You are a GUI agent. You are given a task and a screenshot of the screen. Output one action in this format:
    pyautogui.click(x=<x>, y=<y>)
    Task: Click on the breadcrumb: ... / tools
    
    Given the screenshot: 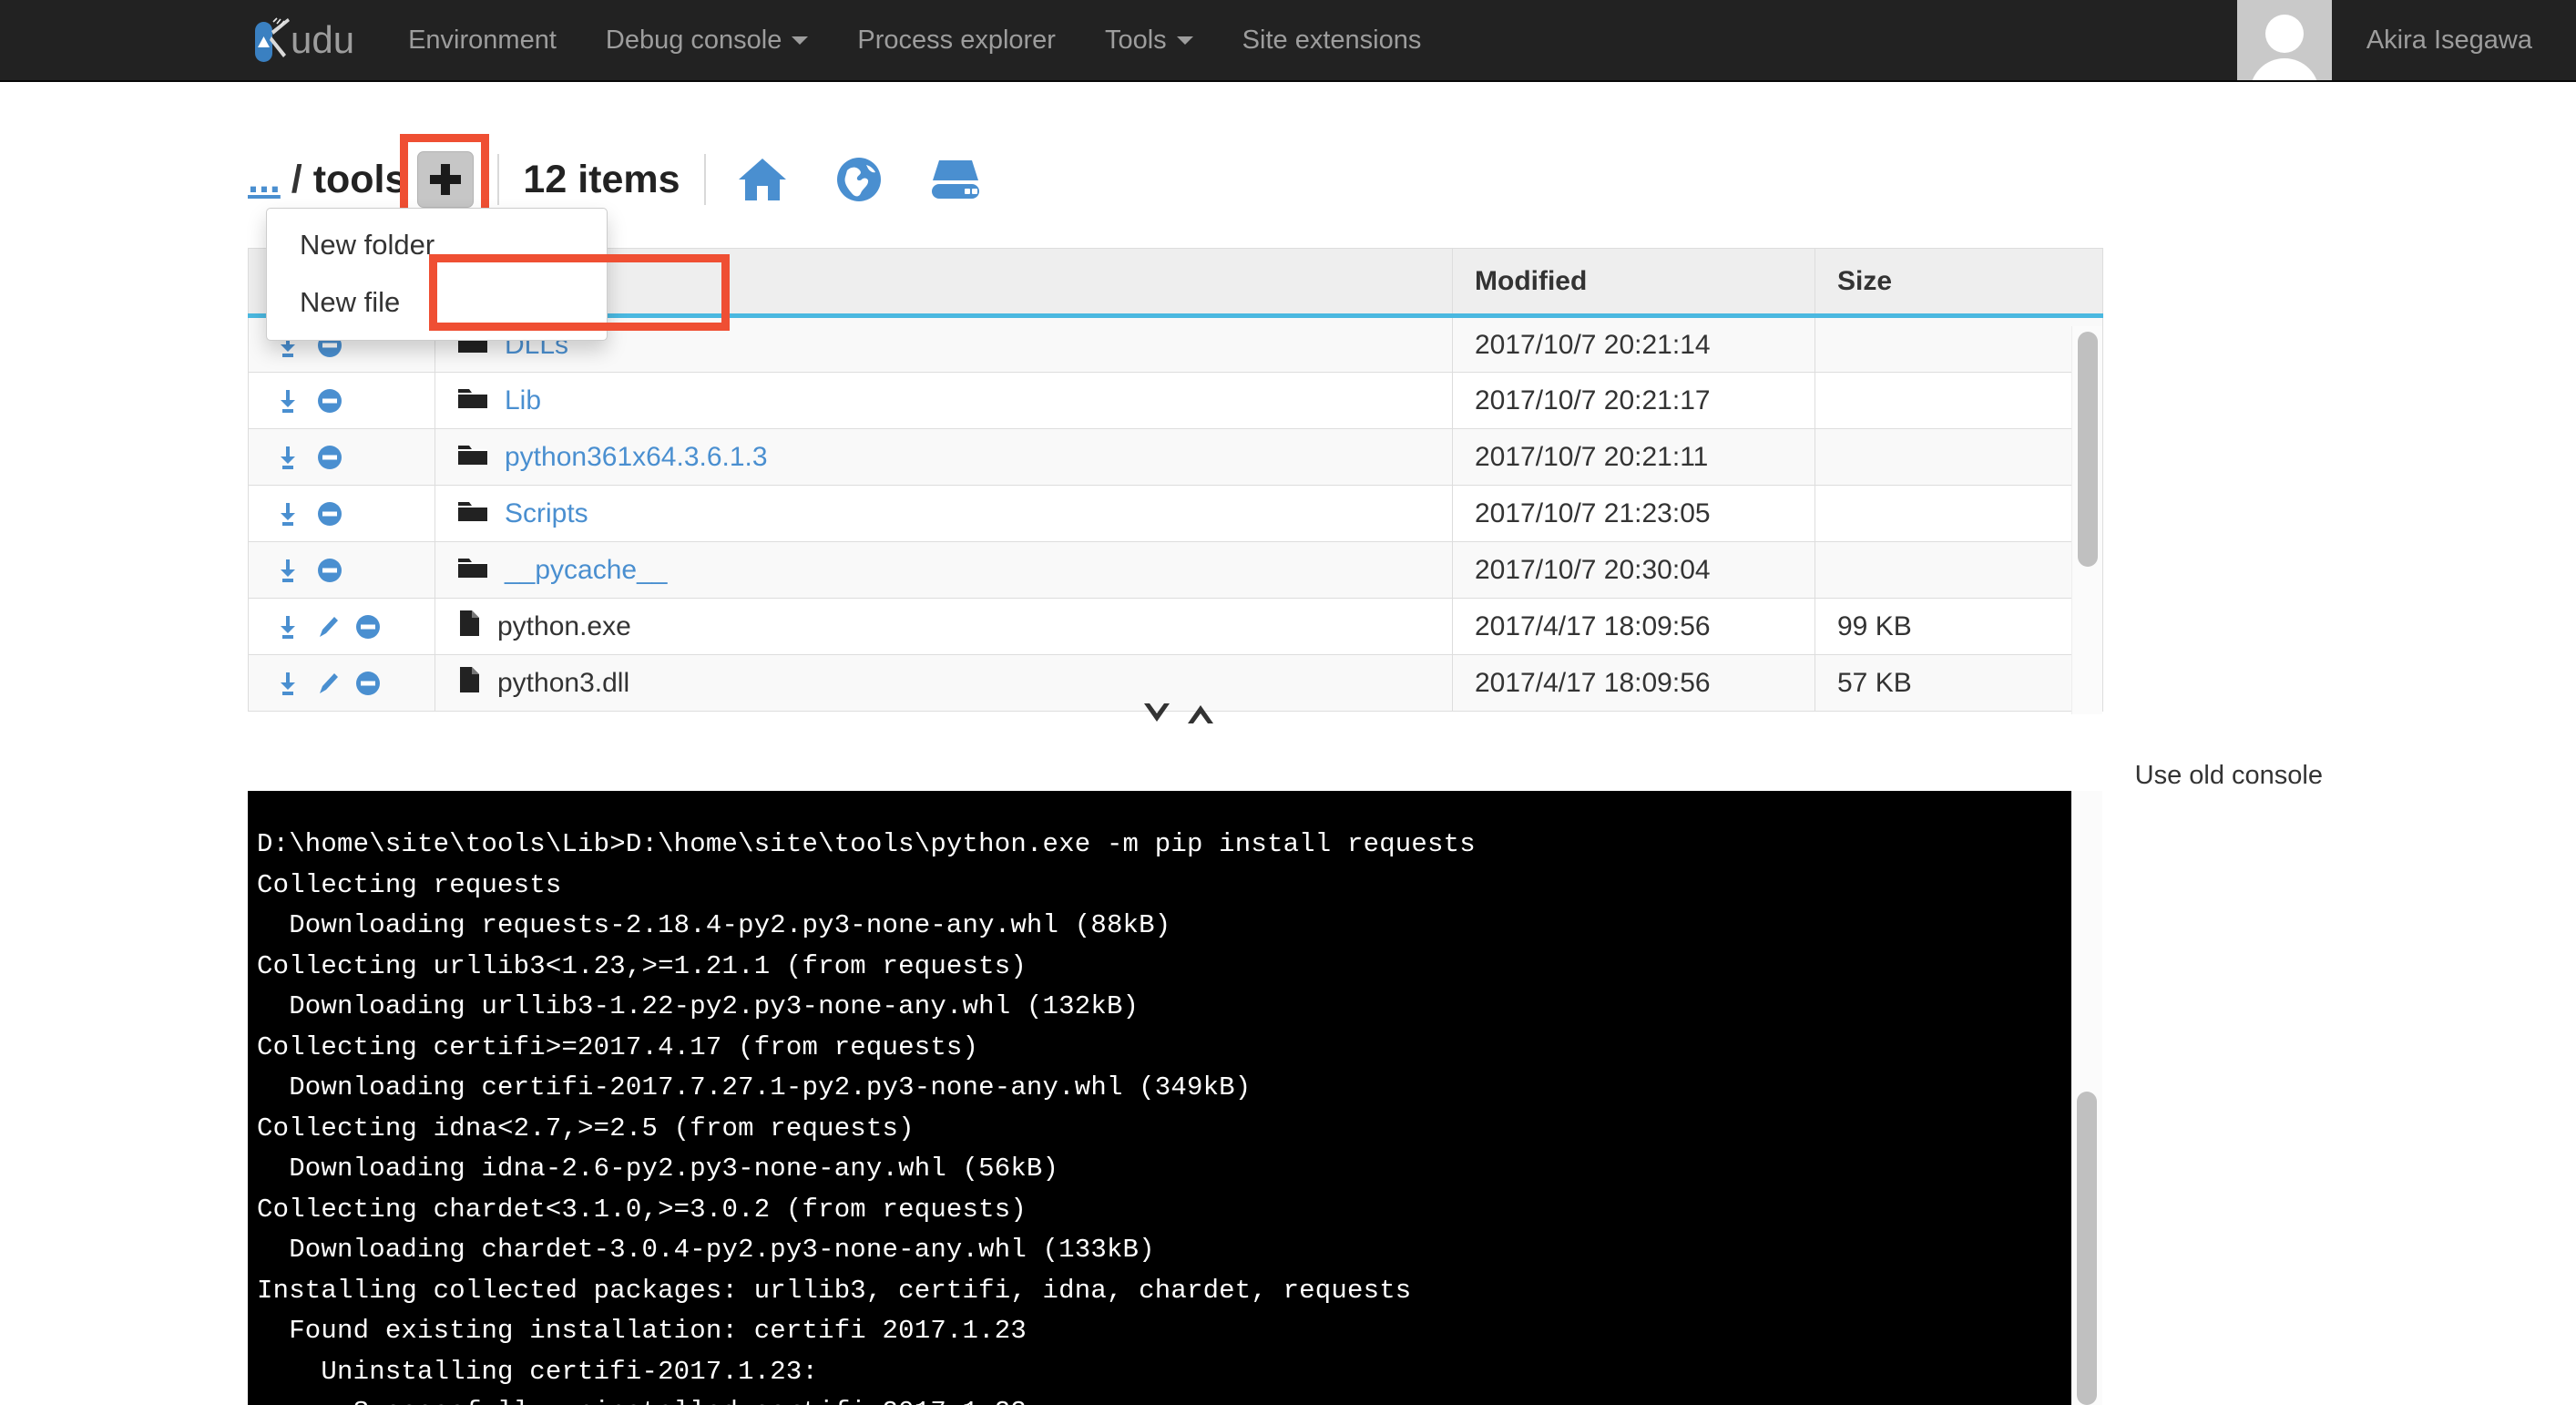 What is the action you would take?
    pyautogui.click(x=327, y=179)
    